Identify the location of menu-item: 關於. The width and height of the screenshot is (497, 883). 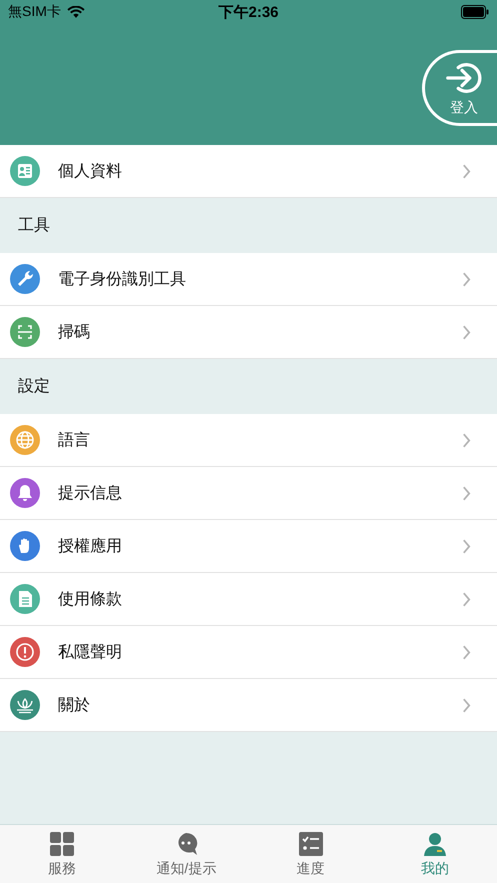
(248, 705).